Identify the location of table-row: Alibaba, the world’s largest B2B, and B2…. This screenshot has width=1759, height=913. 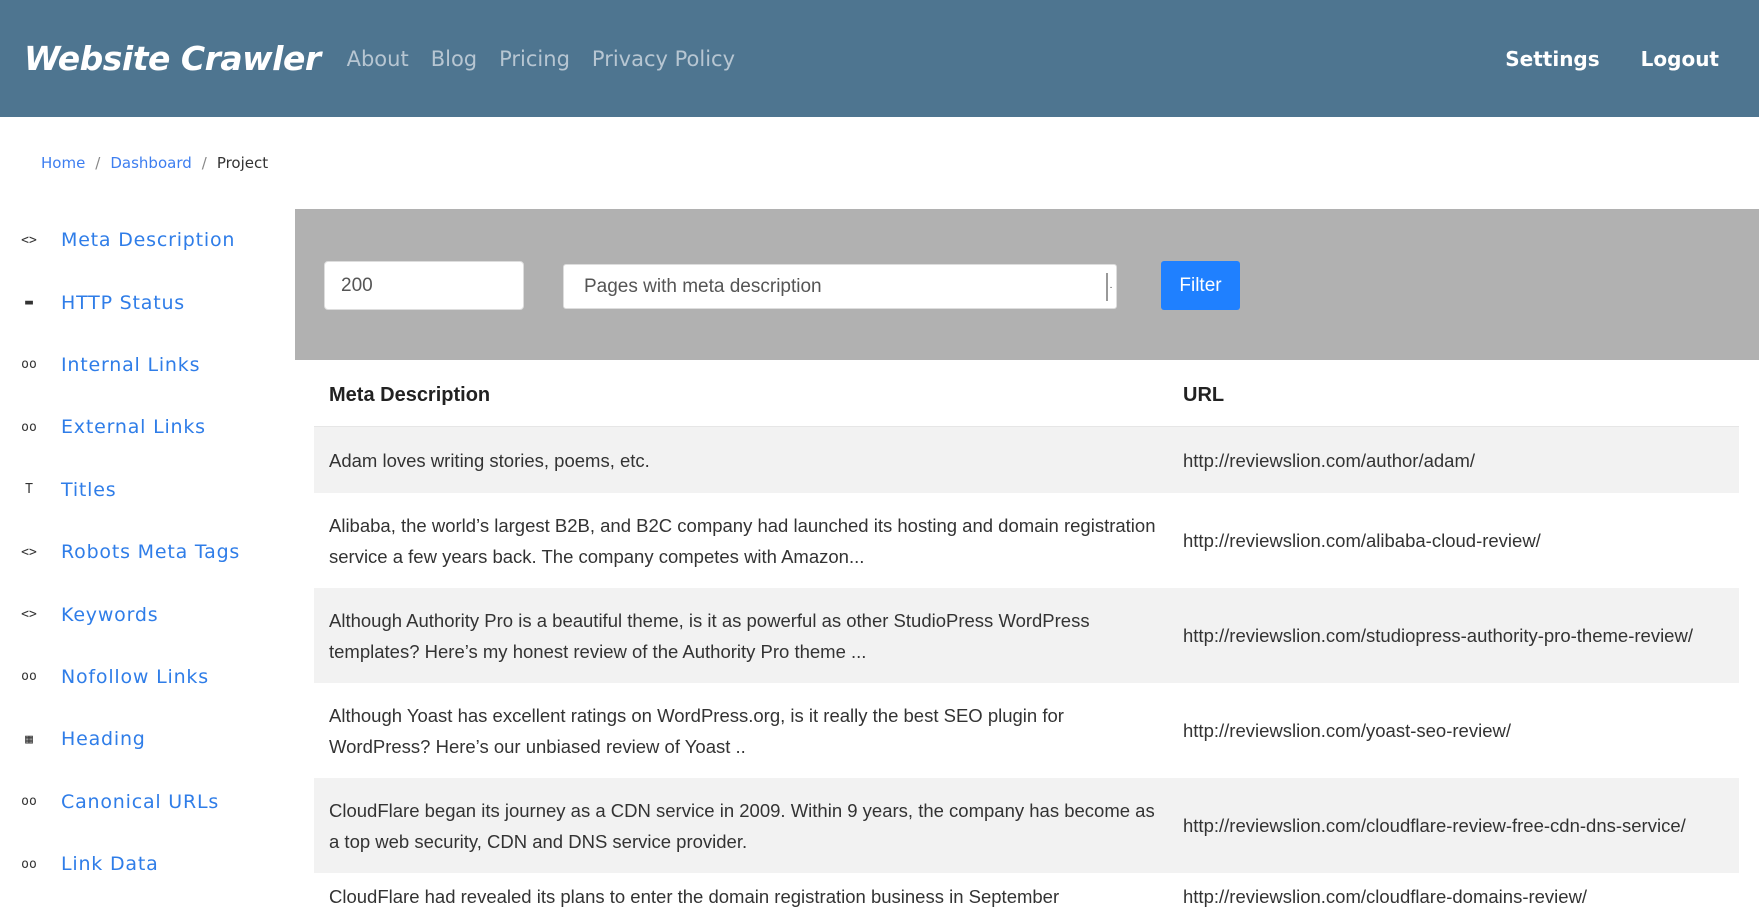
(1026, 540).